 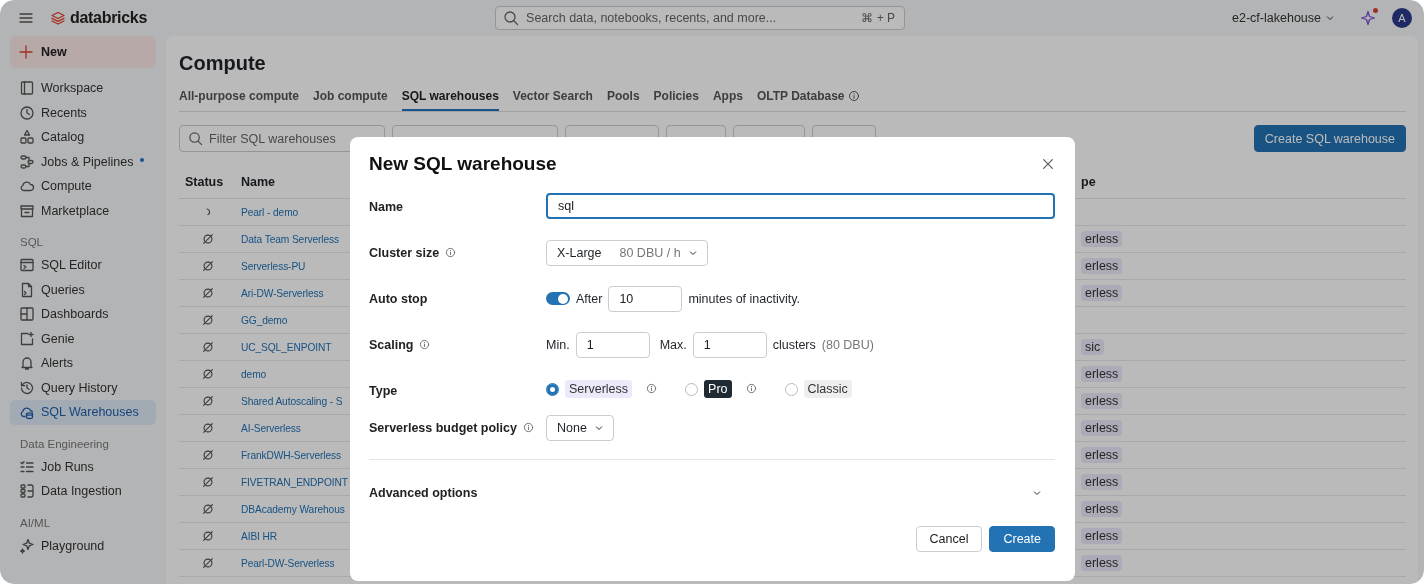 I want to click on type-option: Pro, so click(x=718, y=389).